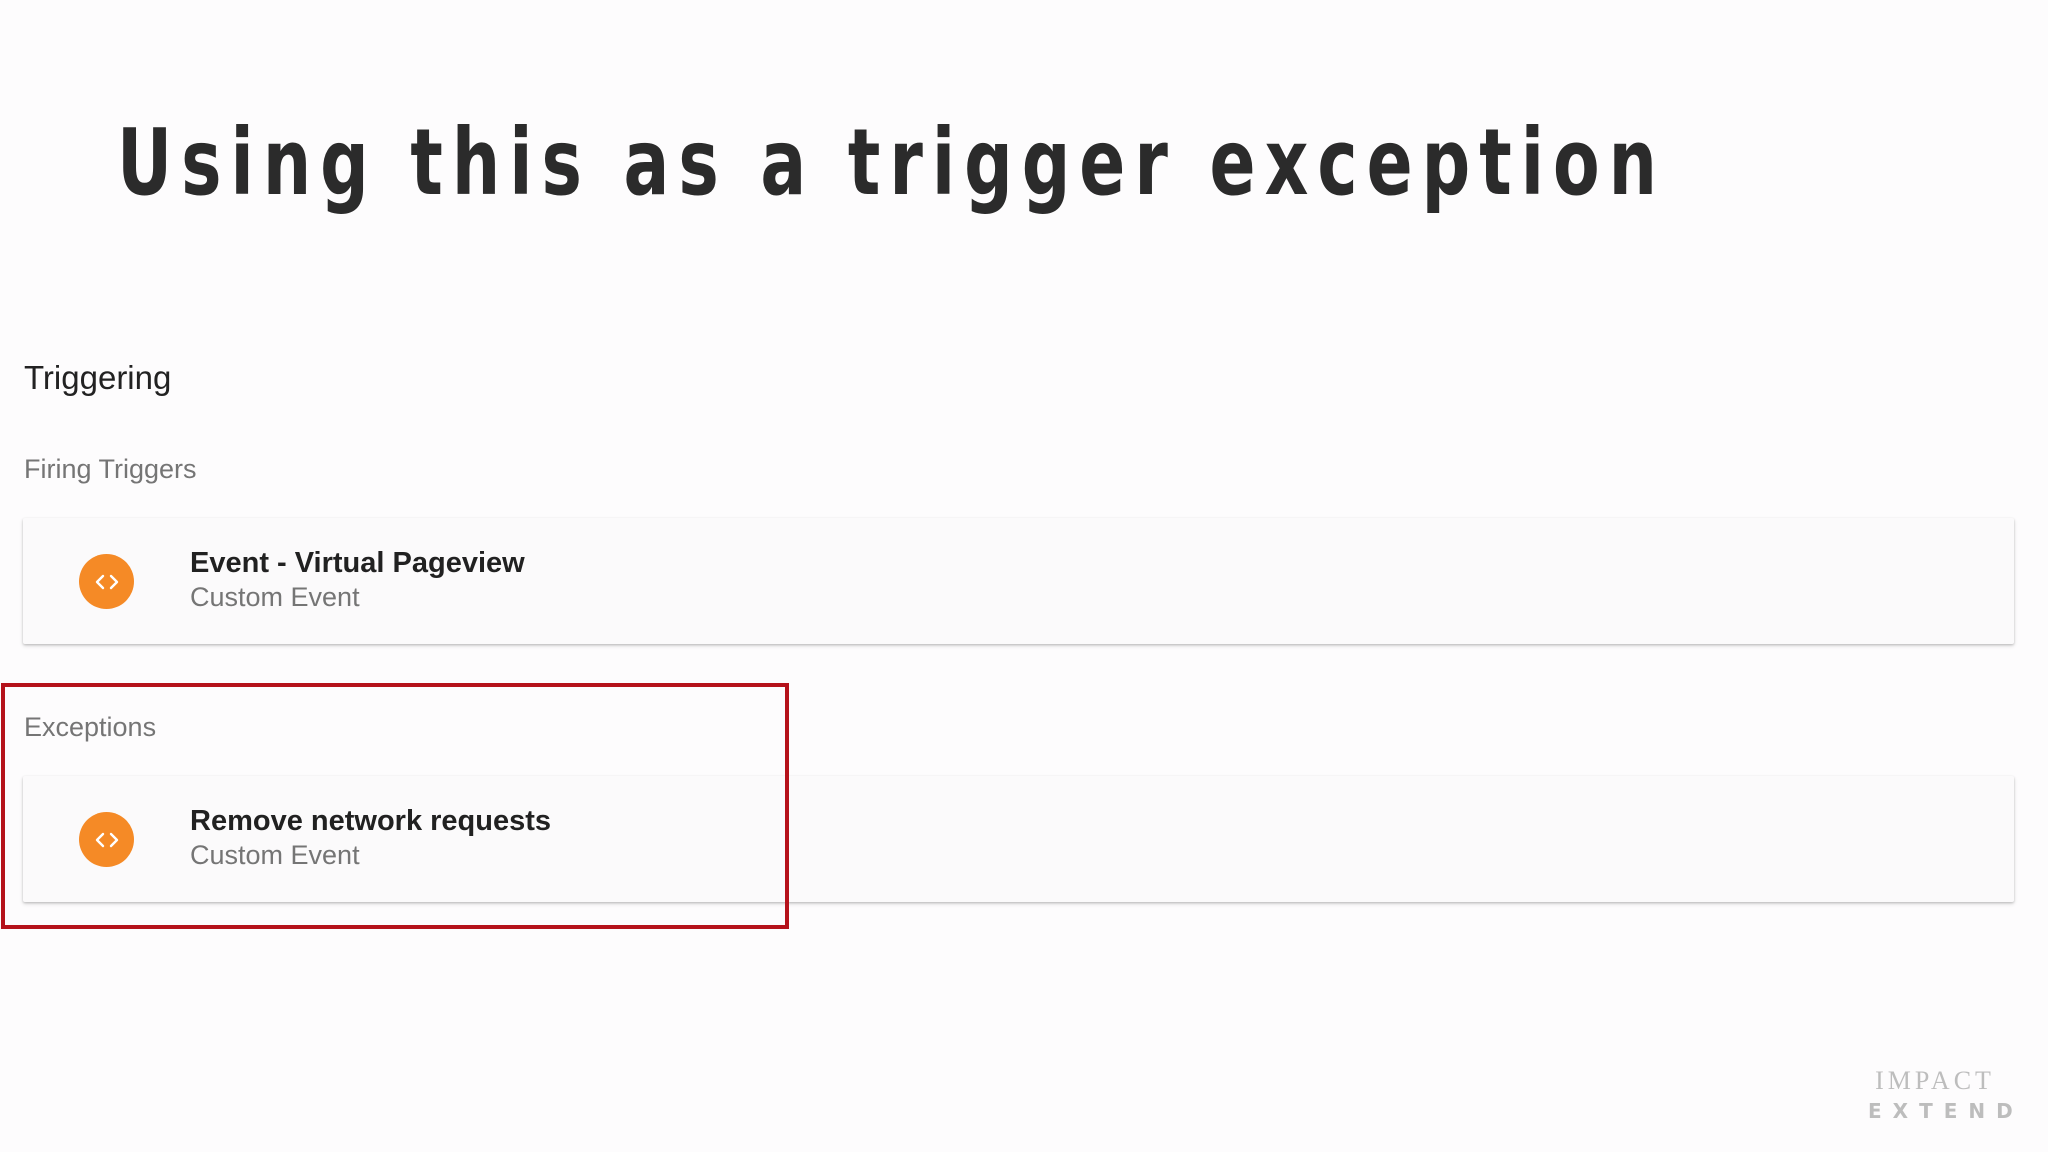  I want to click on firing-triggers-label: Firing Triggers, so click(110, 469).